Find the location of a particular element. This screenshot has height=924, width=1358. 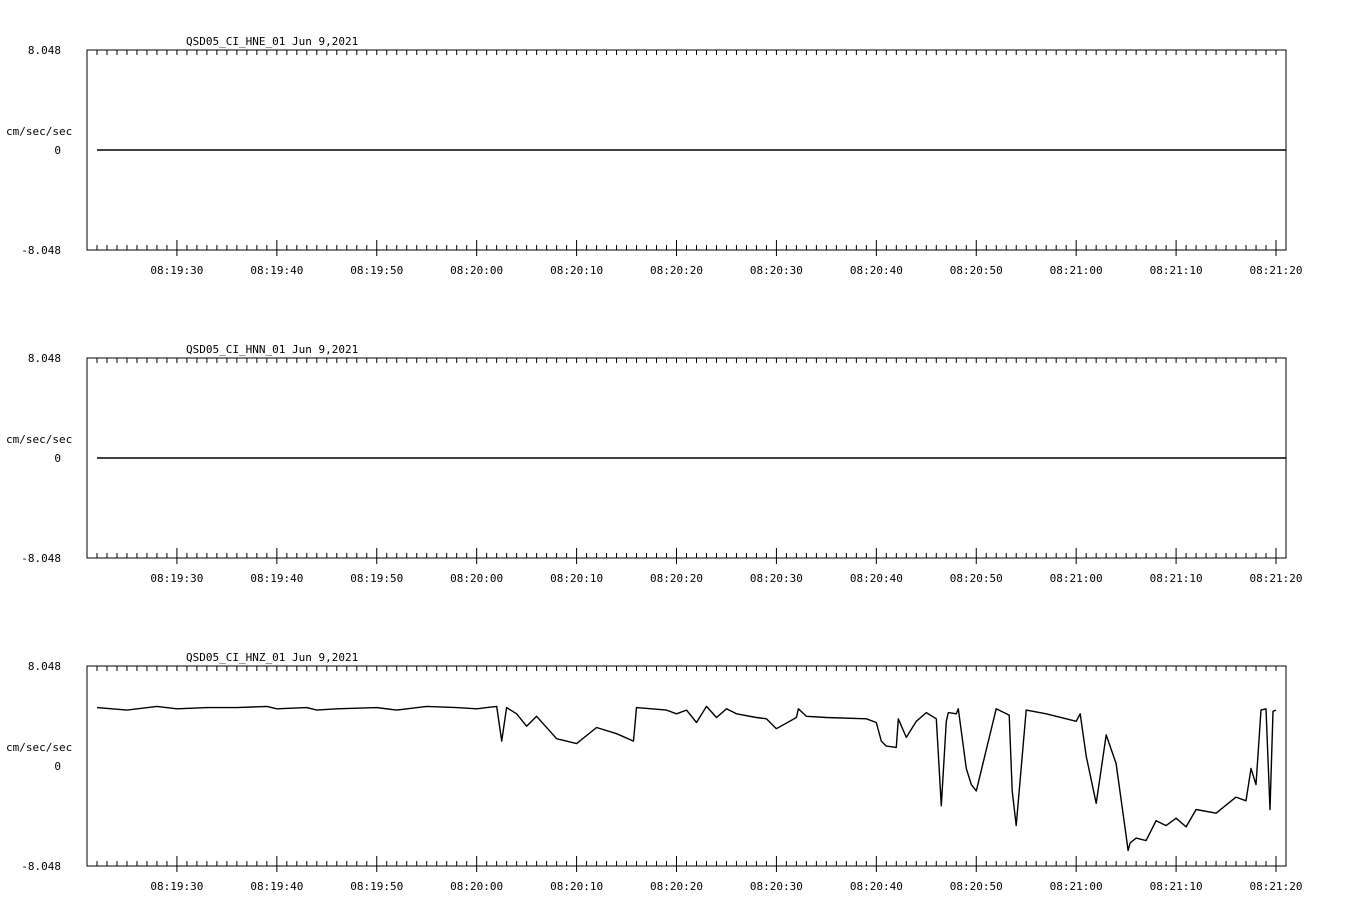

waveform-line is located at coordinates (686, 778).